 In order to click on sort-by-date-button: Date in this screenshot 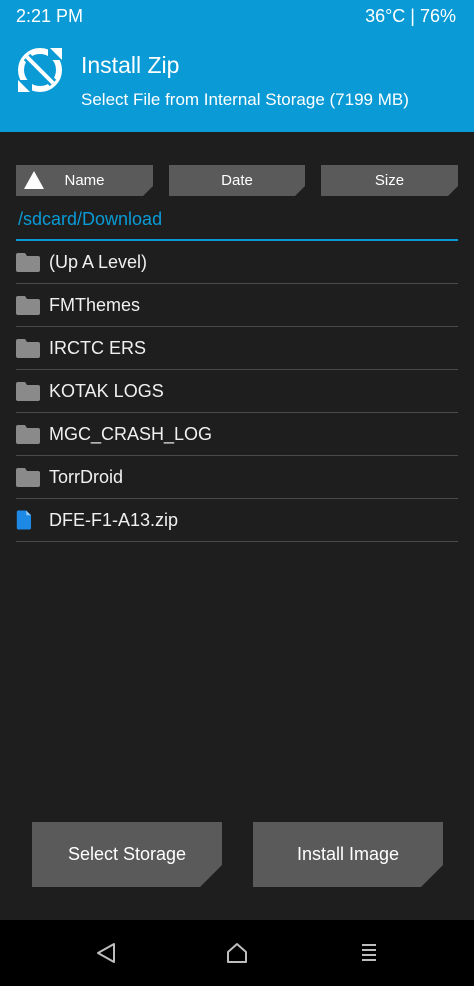, I will do `click(237, 180)`.